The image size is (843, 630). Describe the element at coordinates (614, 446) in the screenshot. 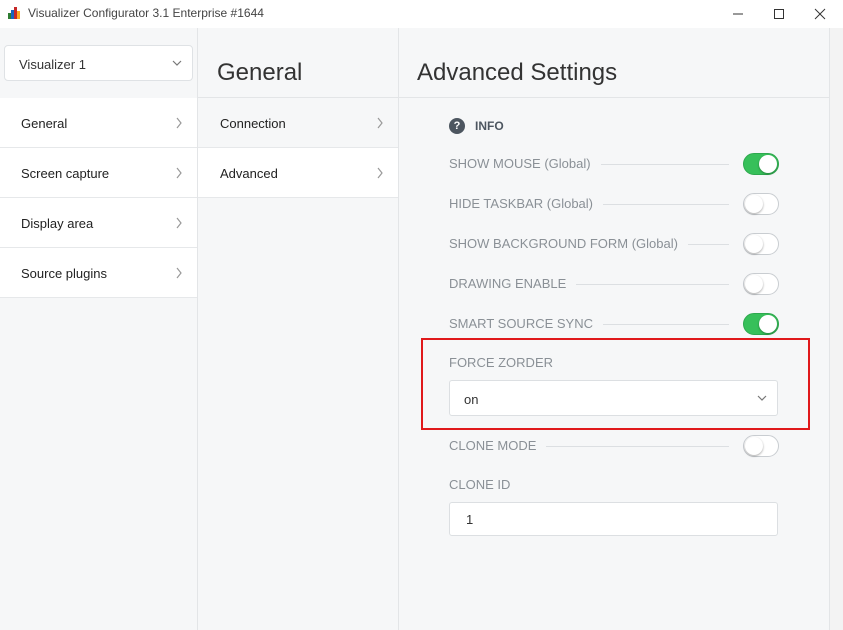

I see `setting-clone-mode: CLONE MODE` at that location.